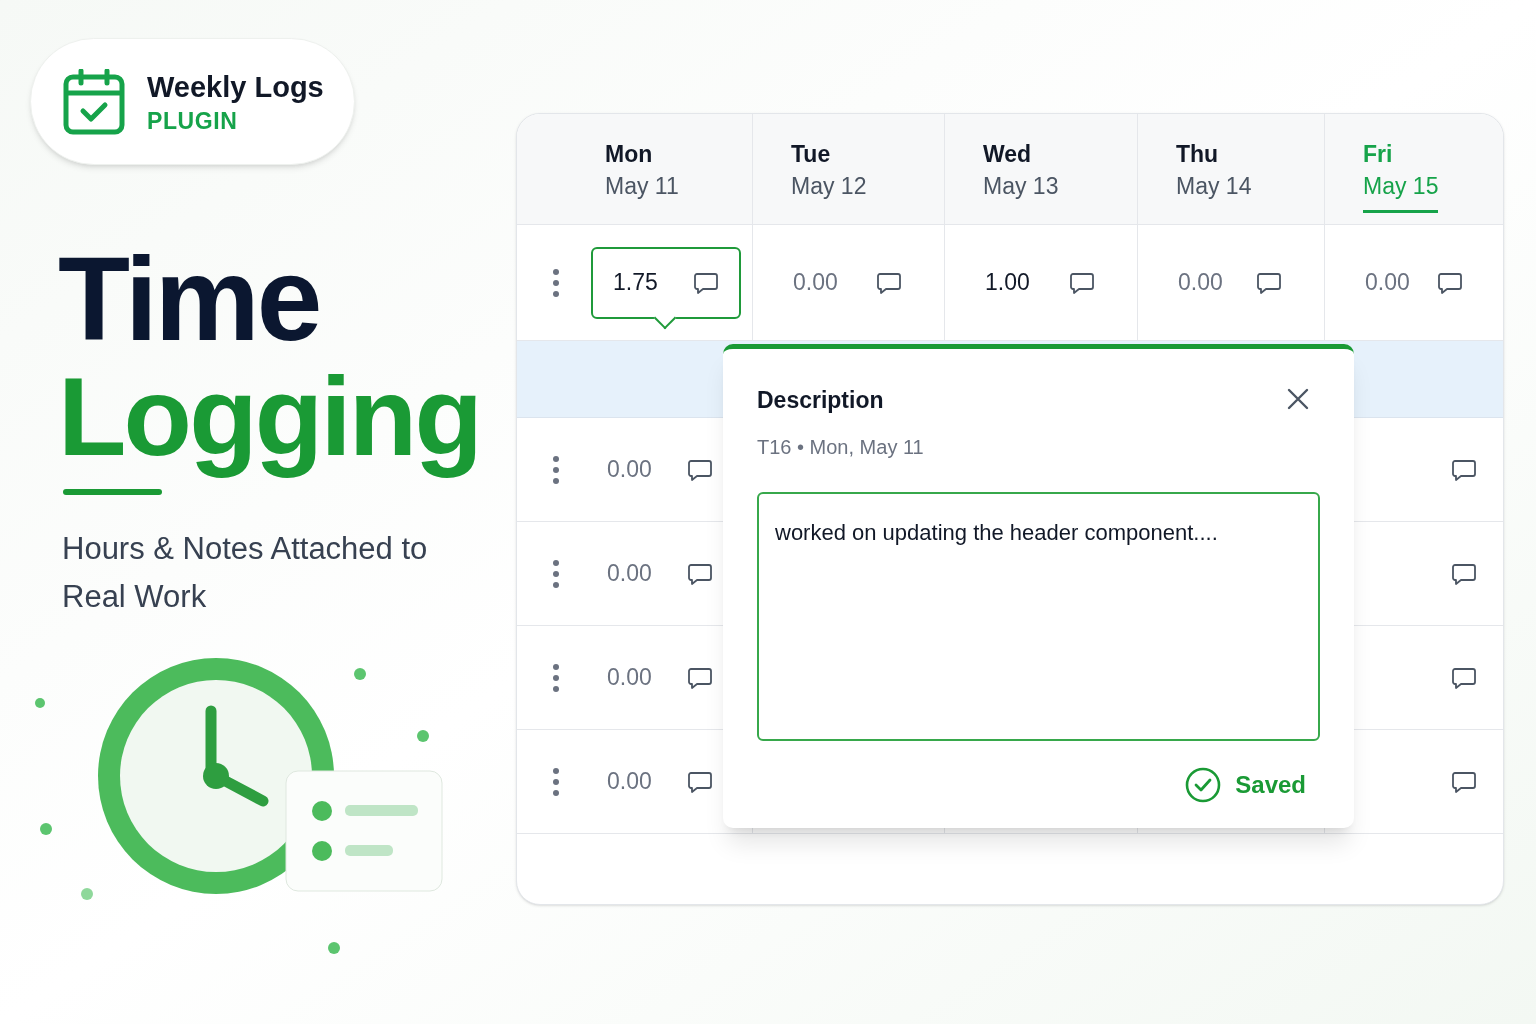  I want to click on brand-subtitle: PLUGIN, so click(193, 121).